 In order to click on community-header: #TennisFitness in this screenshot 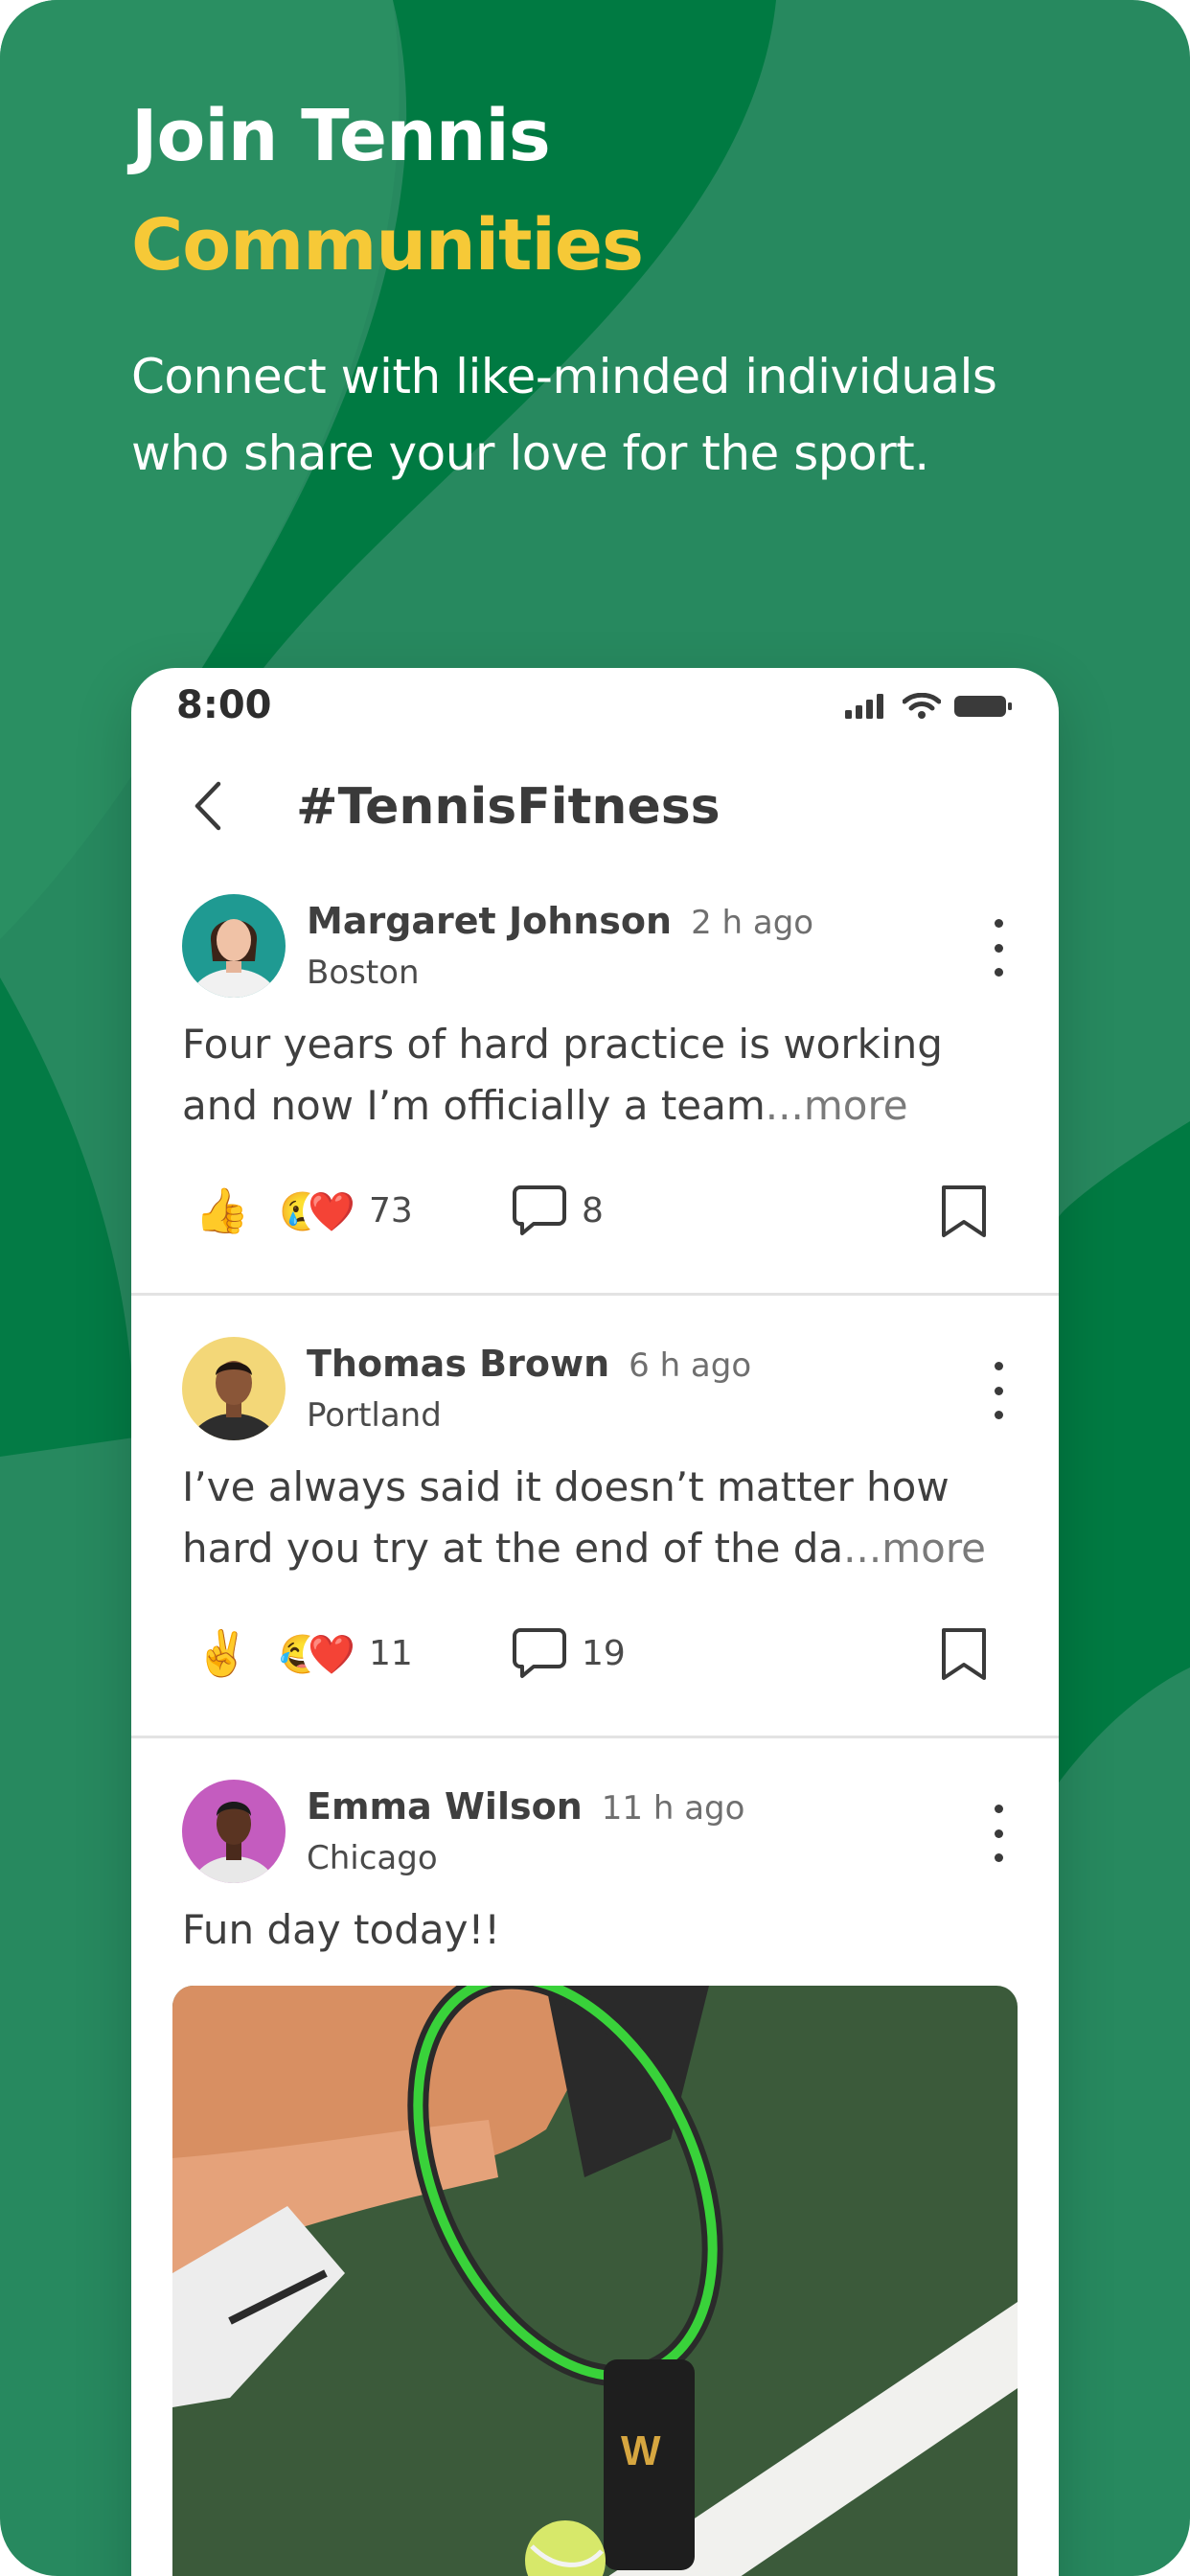, I will do `click(595, 807)`.